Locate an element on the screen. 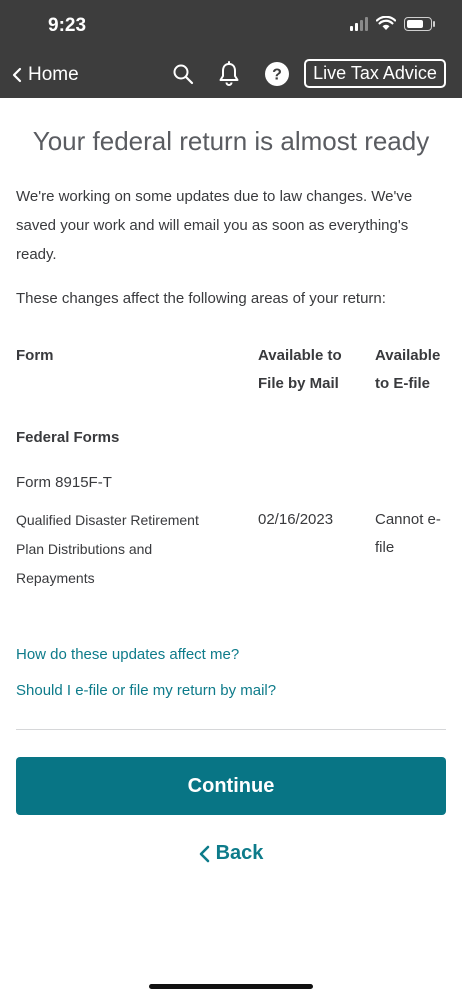  home-label: Home is located at coordinates (53, 74).